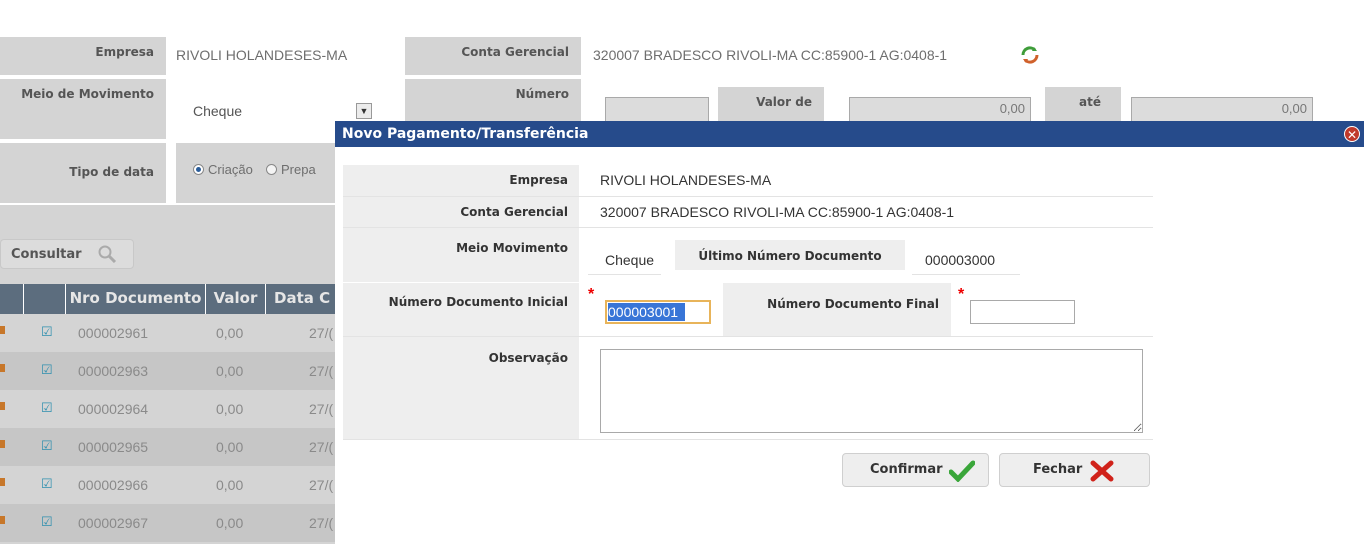  I want to click on radio-criacao-label: Criação, so click(230, 169).